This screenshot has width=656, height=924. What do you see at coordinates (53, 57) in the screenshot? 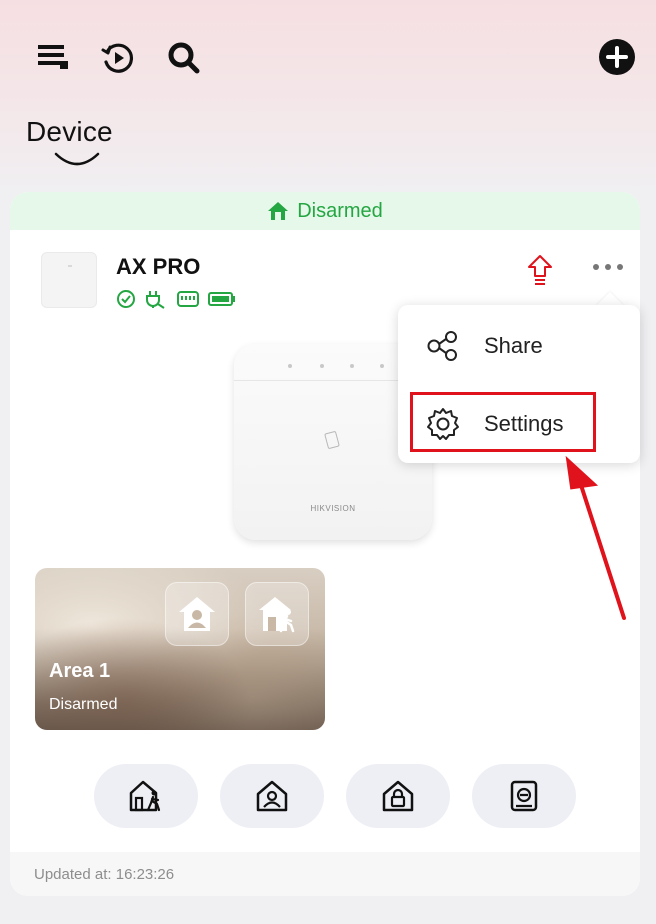
I see `menu-icon` at bounding box center [53, 57].